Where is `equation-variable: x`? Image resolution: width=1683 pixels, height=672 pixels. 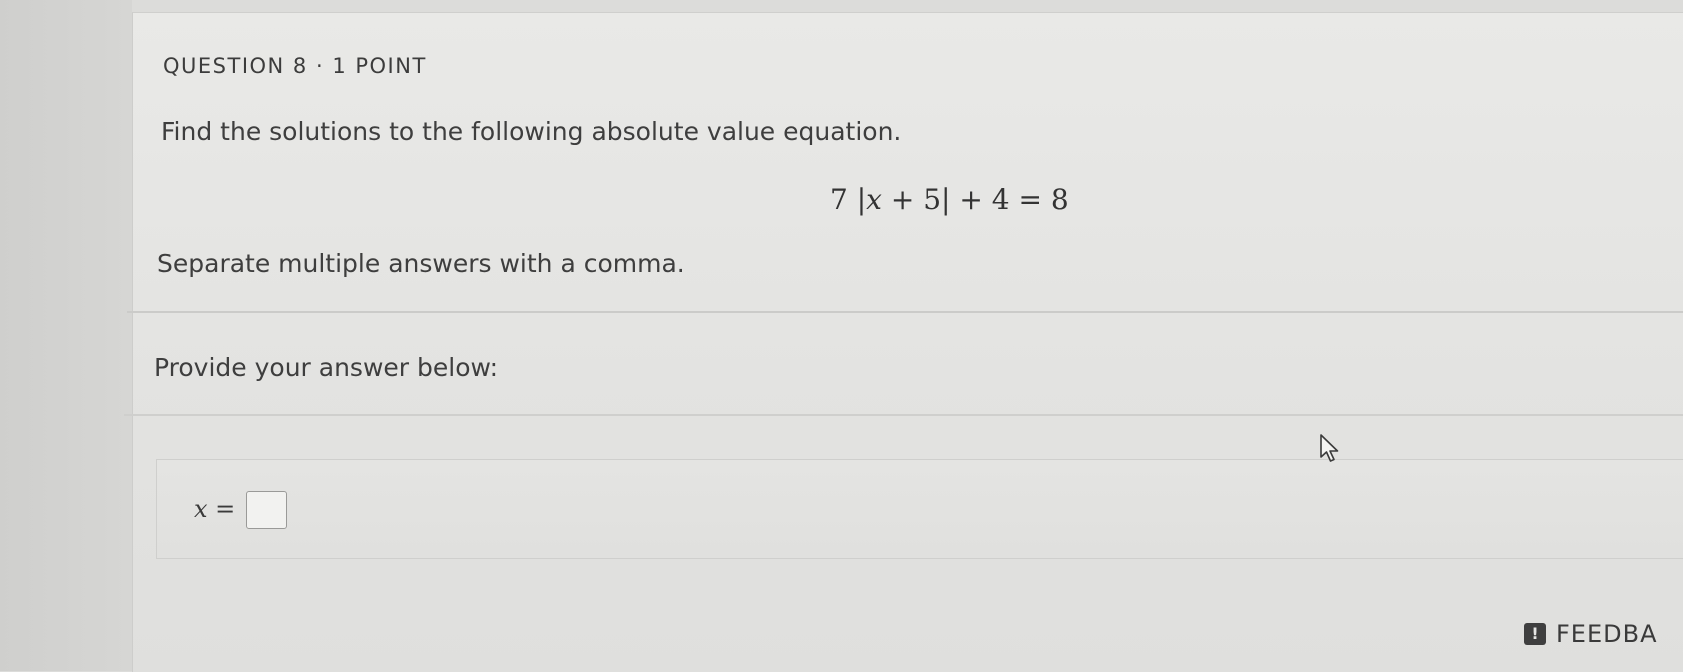
equation-variable: x is located at coordinates (874, 199).